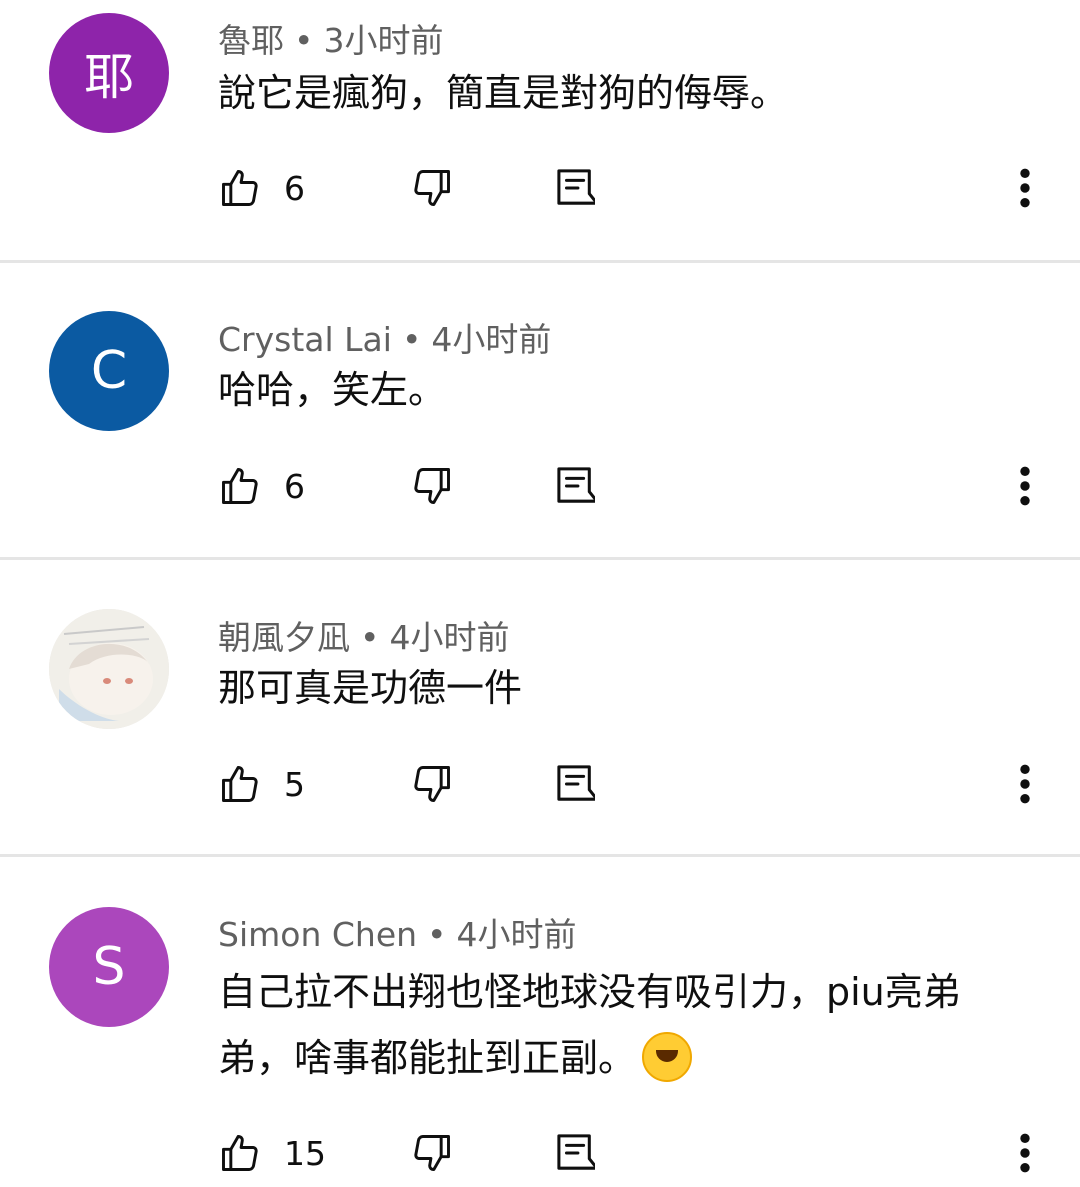  What do you see at coordinates (294, 784) in the screenshot?
I see `like-count: 5` at bounding box center [294, 784].